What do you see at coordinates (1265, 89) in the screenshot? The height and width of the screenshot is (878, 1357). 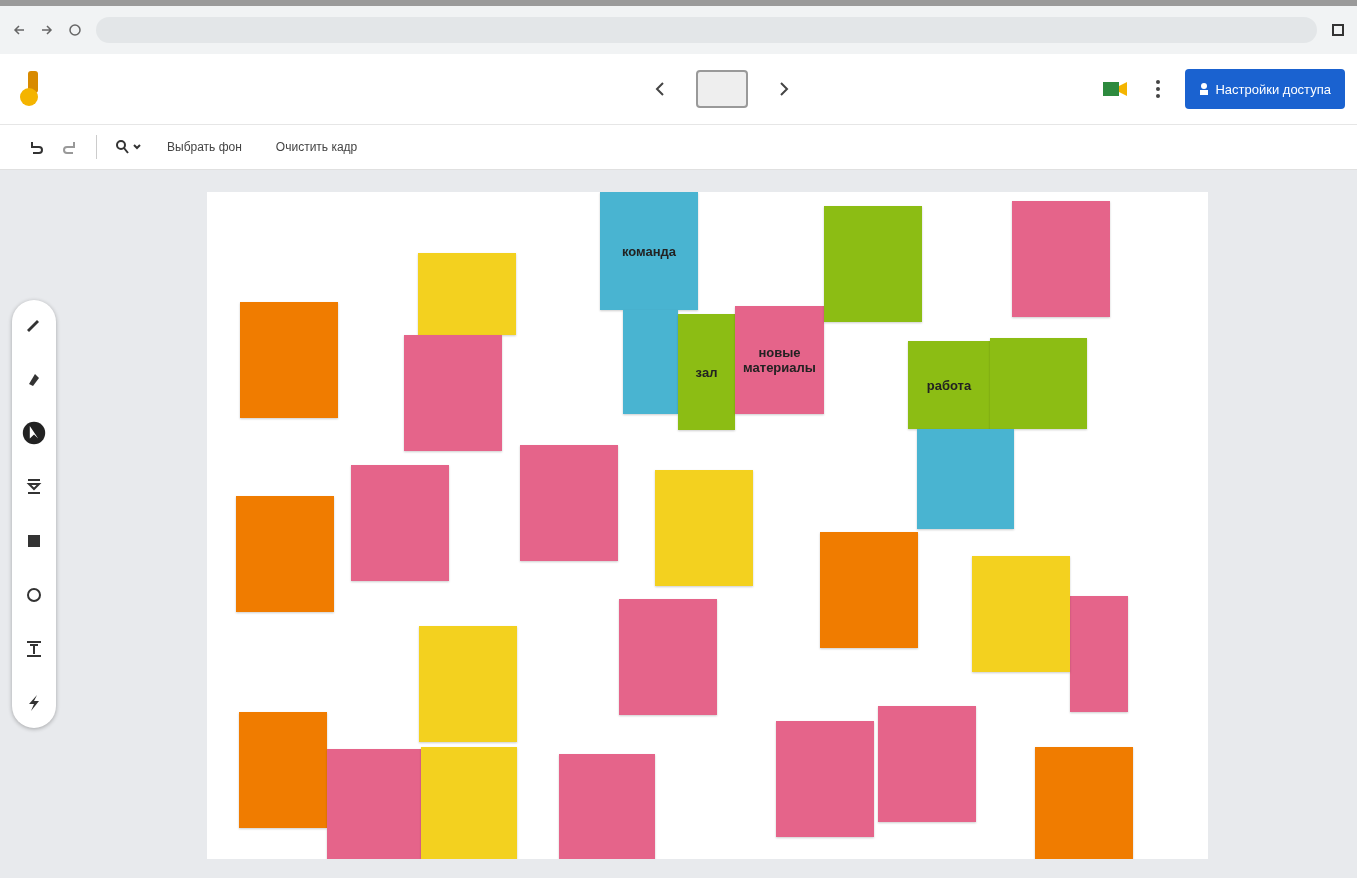 I see `share-button: Настройки доступа` at bounding box center [1265, 89].